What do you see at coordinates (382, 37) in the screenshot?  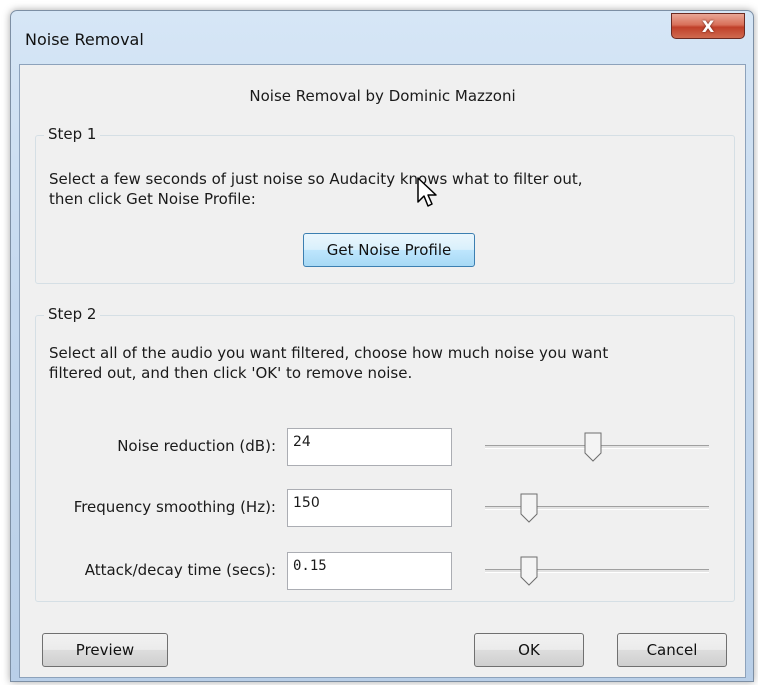 I see `title-bar: Noise Removal X` at bounding box center [382, 37].